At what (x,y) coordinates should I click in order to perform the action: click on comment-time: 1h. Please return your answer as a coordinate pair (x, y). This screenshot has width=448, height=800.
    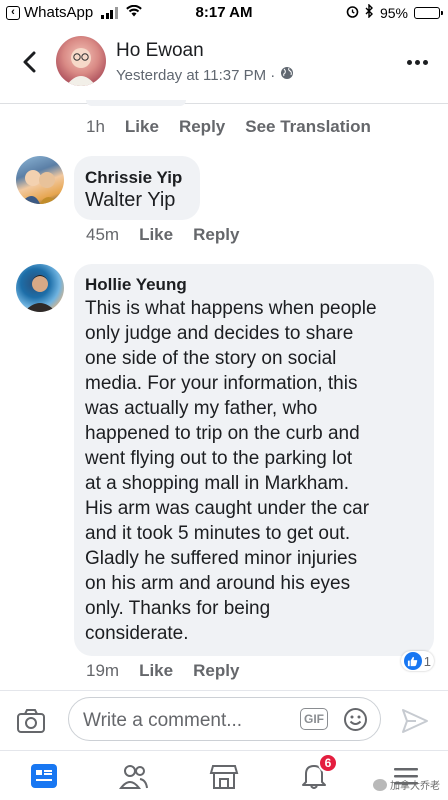
    Looking at the image, I should click on (95, 126).